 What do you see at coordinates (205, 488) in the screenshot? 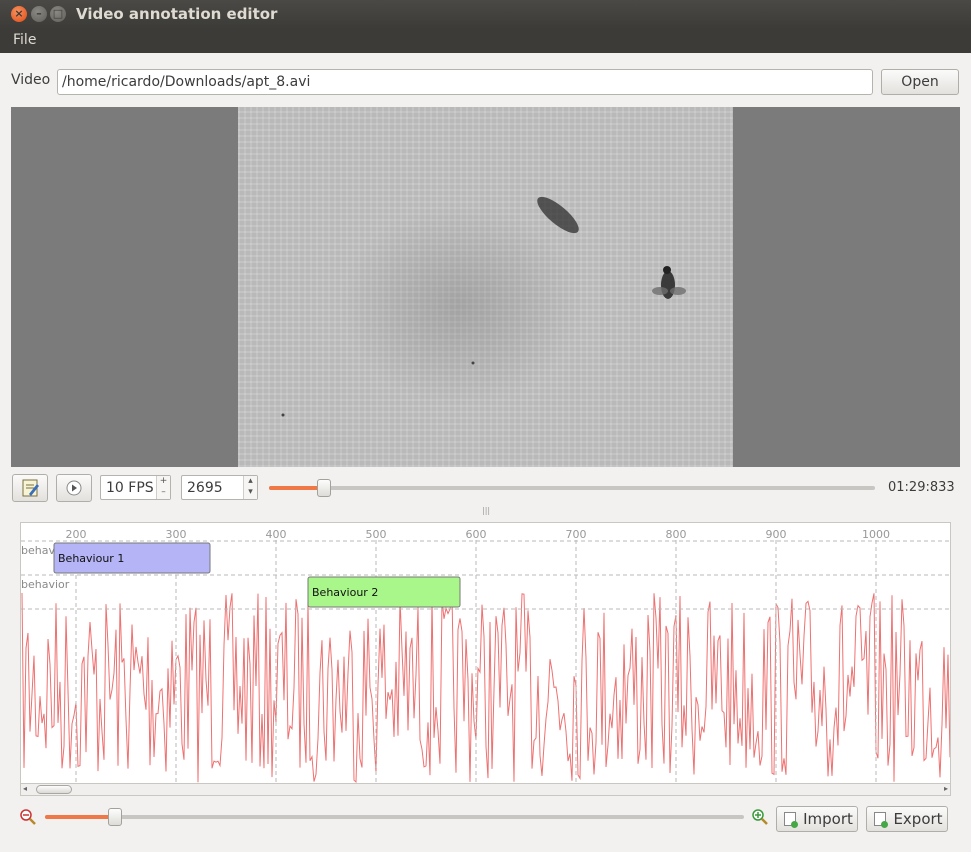
I see `frame-value: 2695` at bounding box center [205, 488].